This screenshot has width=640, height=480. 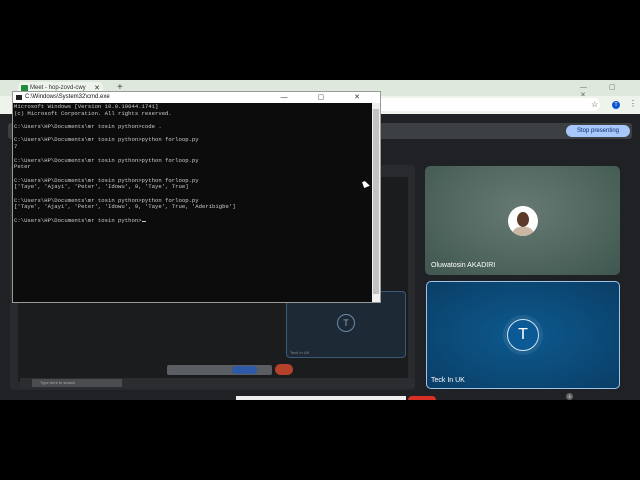 I want to click on cmd-line: Peter, so click(x=22, y=167).